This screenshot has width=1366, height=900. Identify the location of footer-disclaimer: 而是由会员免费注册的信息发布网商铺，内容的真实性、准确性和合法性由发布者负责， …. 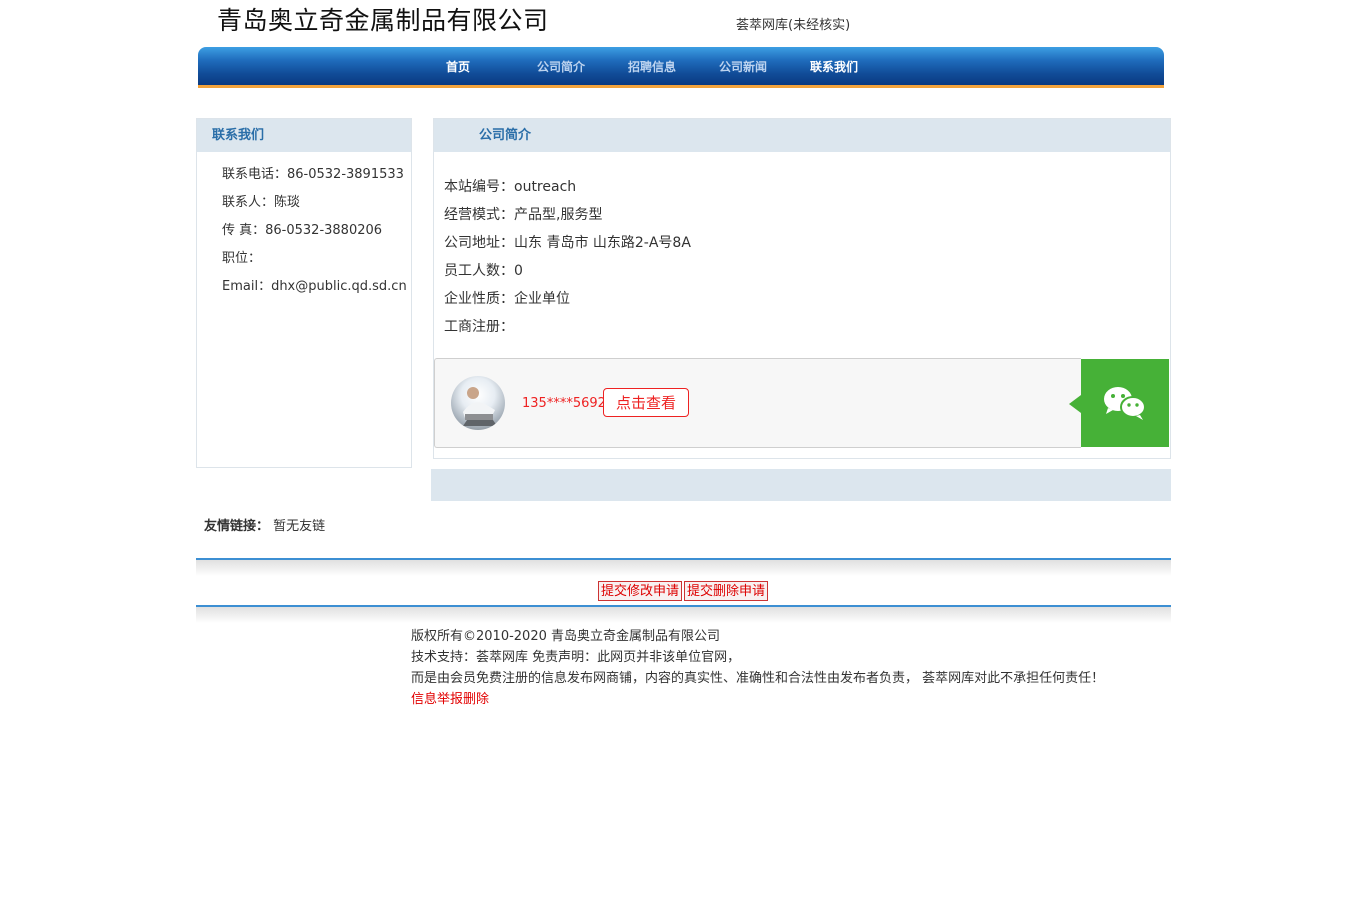
(758, 678).